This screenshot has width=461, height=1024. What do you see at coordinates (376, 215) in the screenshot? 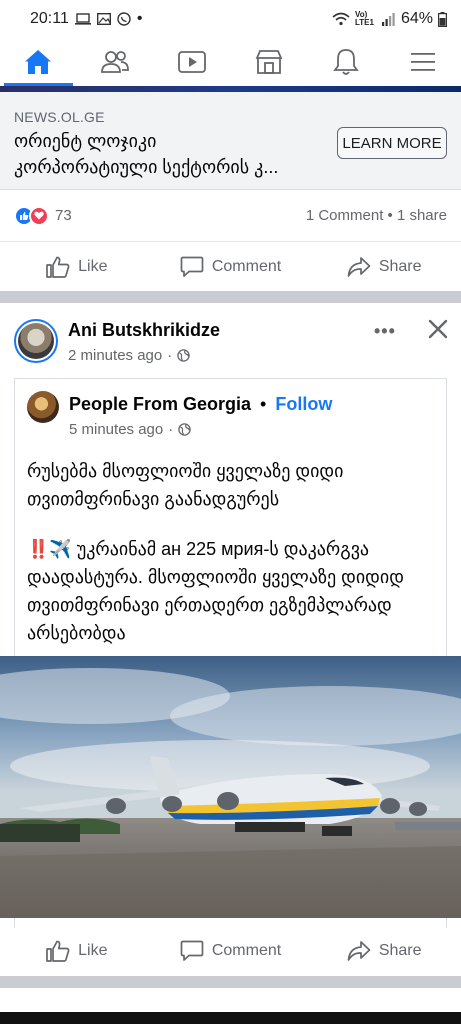
I see `comments-shares-count: 1 Comment • 1 share` at bounding box center [376, 215].